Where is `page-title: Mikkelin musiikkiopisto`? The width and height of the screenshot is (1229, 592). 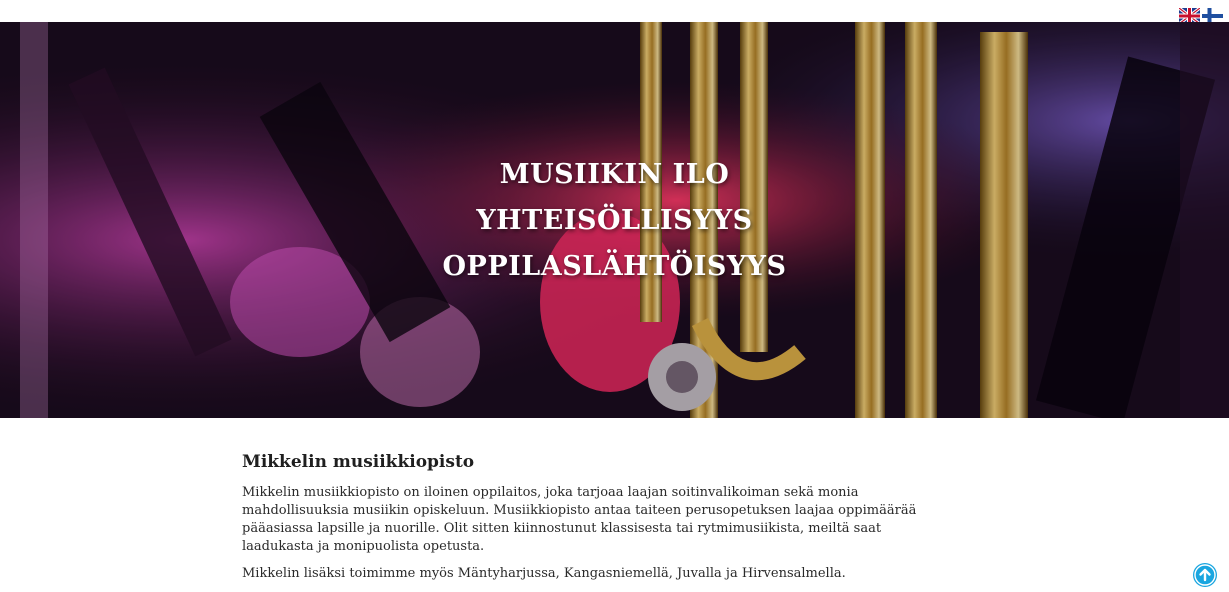 page-title: Mikkelin musiikkiopisto is located at coordinates (358, 462).